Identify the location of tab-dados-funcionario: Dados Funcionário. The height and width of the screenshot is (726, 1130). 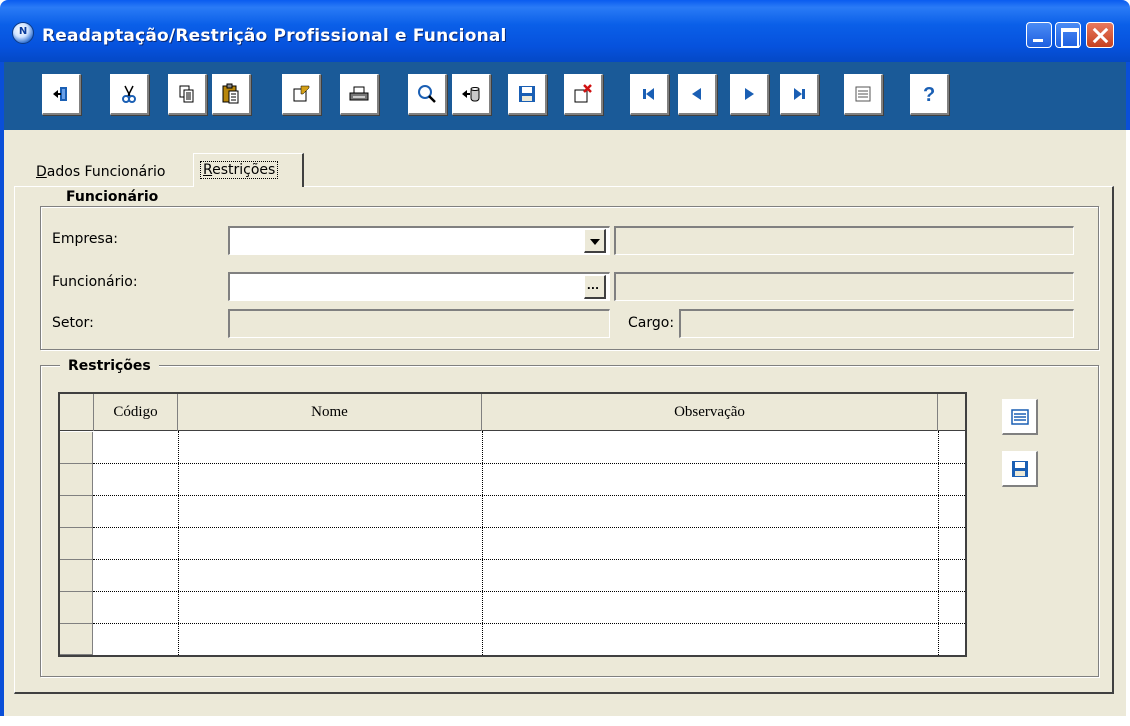
(100, 172).